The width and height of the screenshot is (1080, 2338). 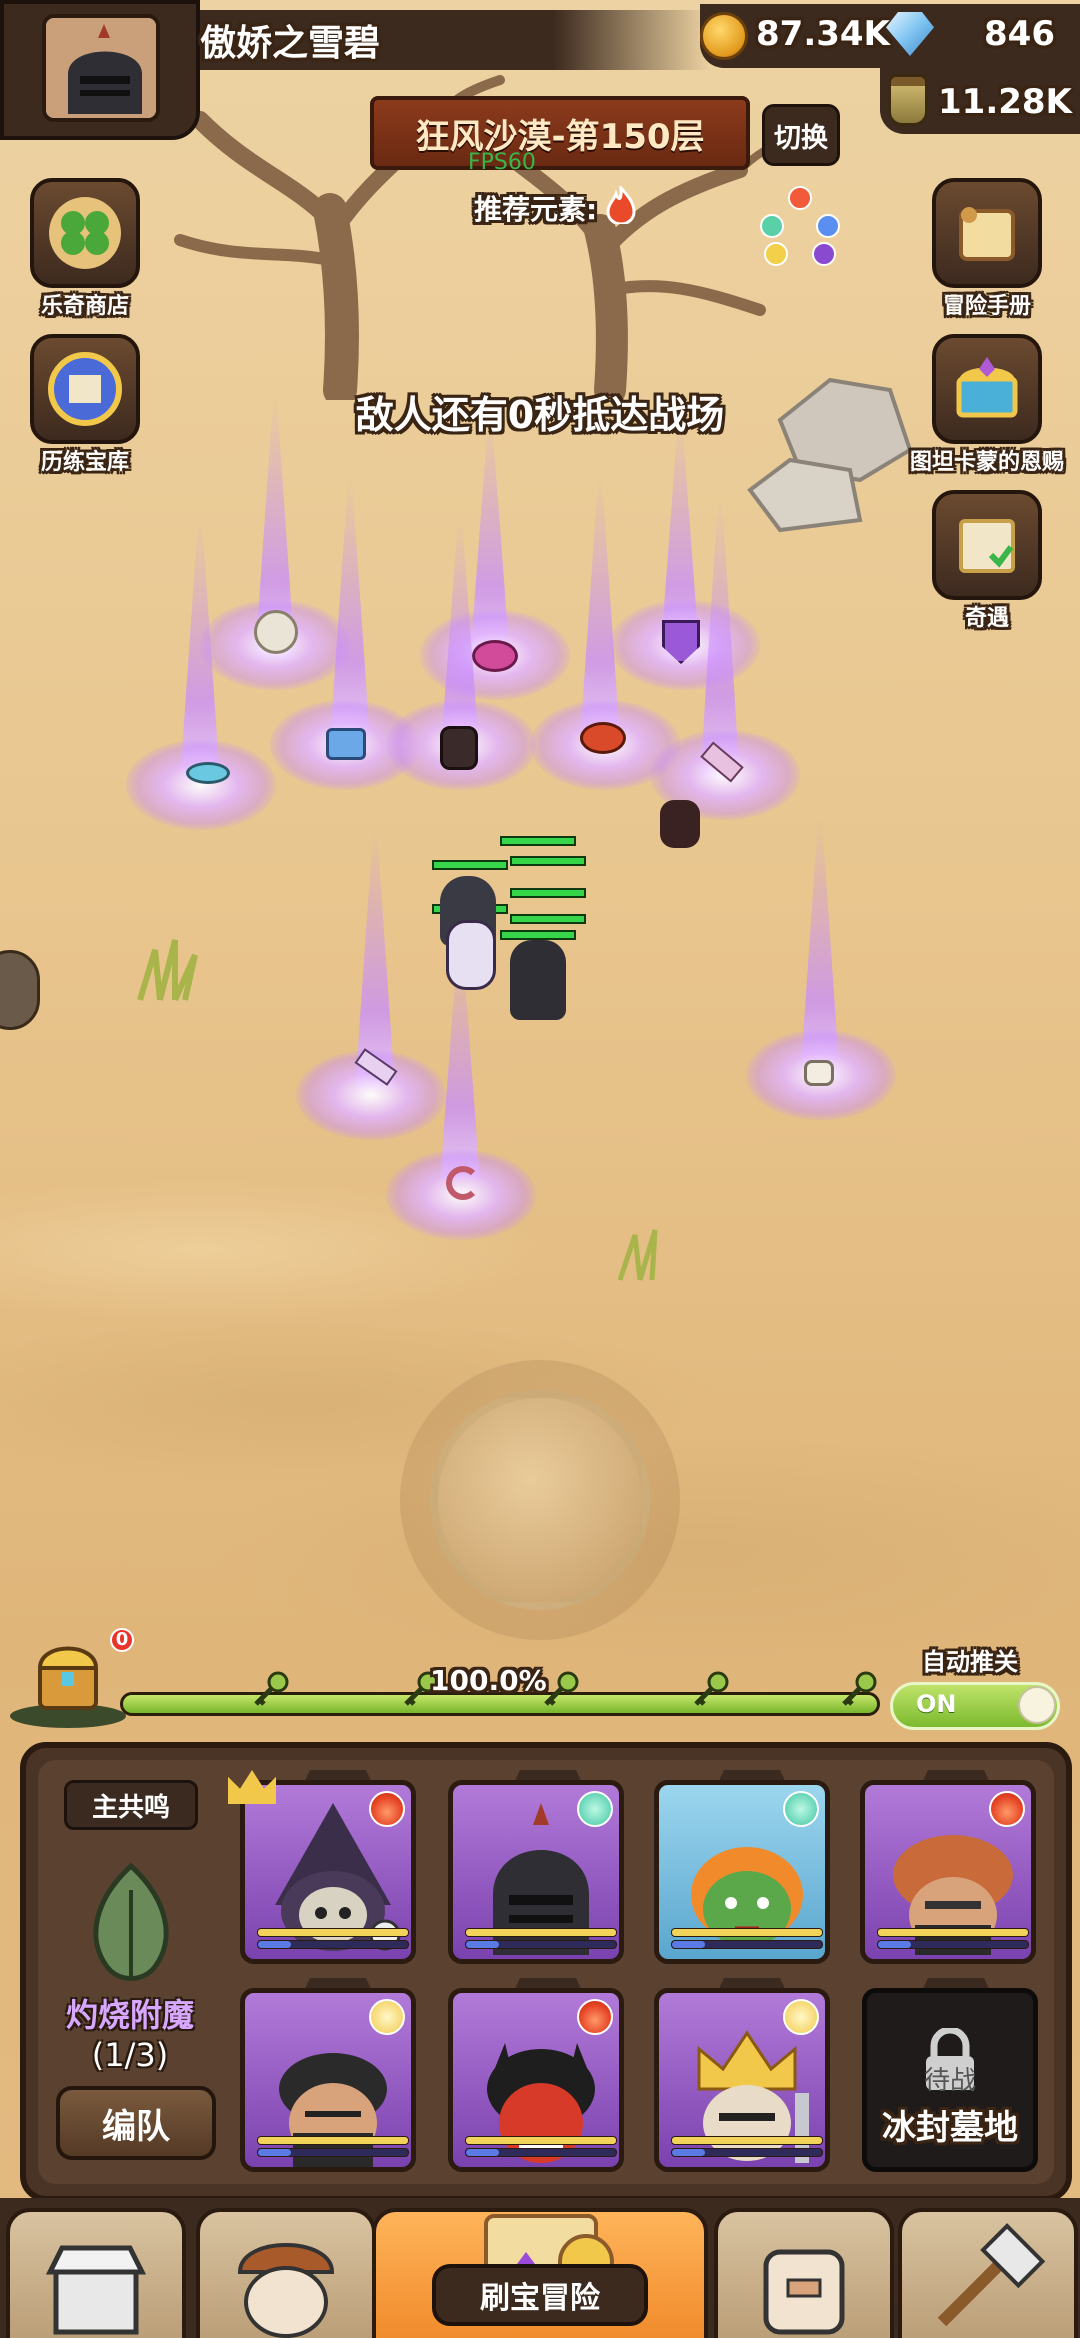 What do you see at coordinates (84, 306) in the screenshot?
I see `leqi-shop-label: 乐奇商店` at bounding box center [84, 306].